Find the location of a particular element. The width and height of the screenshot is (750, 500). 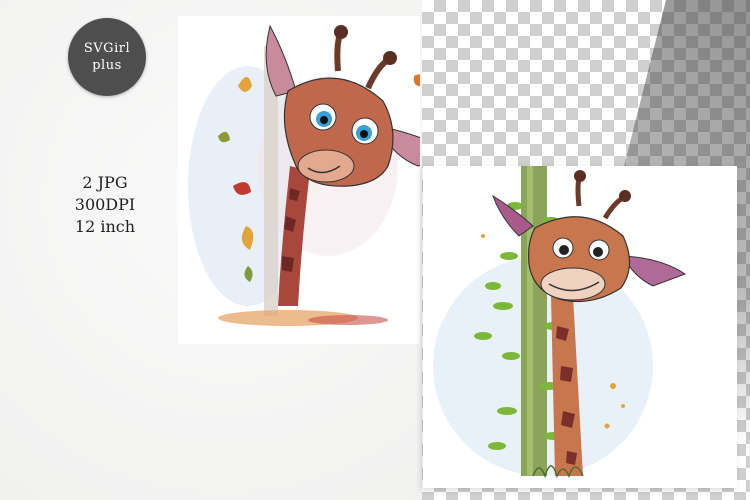

spec-resolution: 300DPI is located at coordinates (105, 204).